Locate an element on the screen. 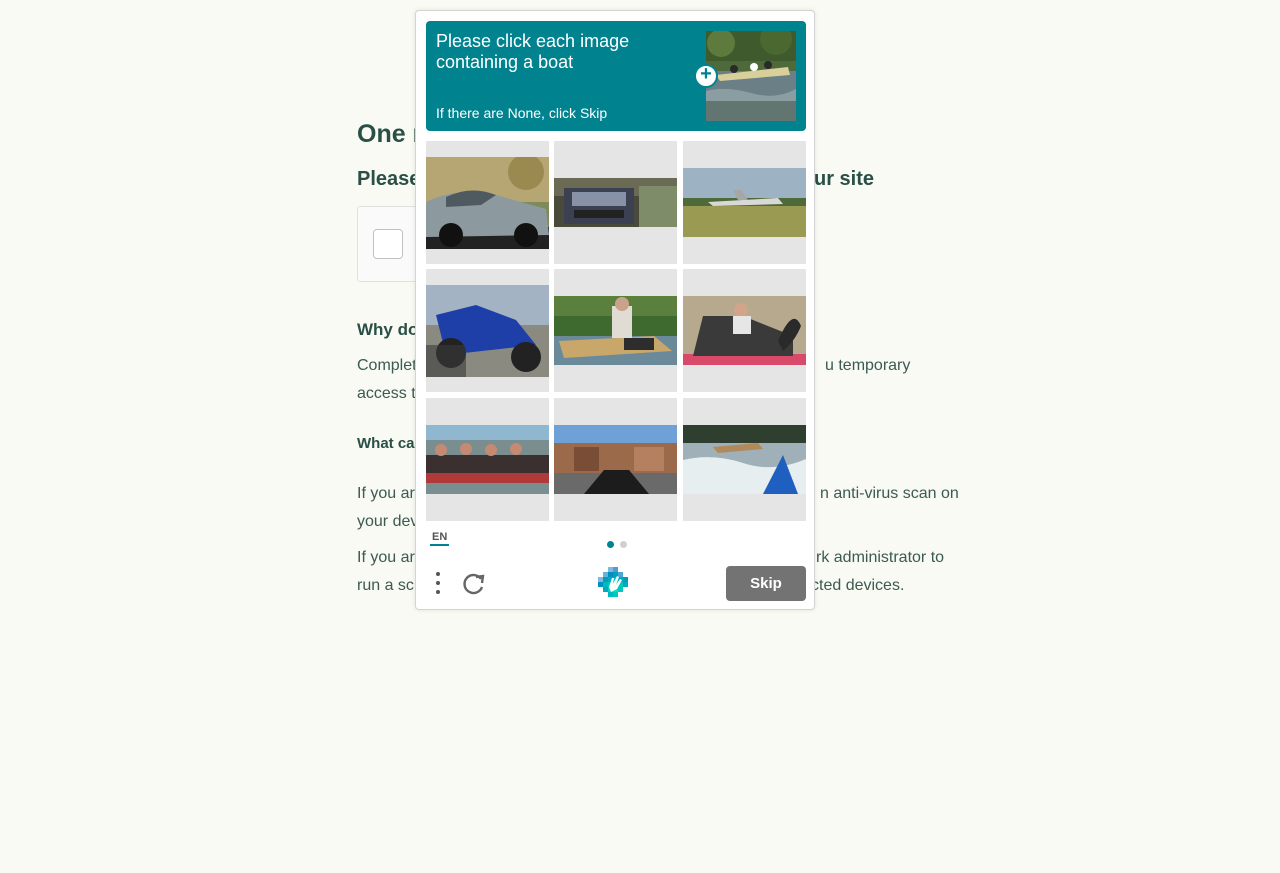  tile-rowing-crew is located at coordinates (487, 459).